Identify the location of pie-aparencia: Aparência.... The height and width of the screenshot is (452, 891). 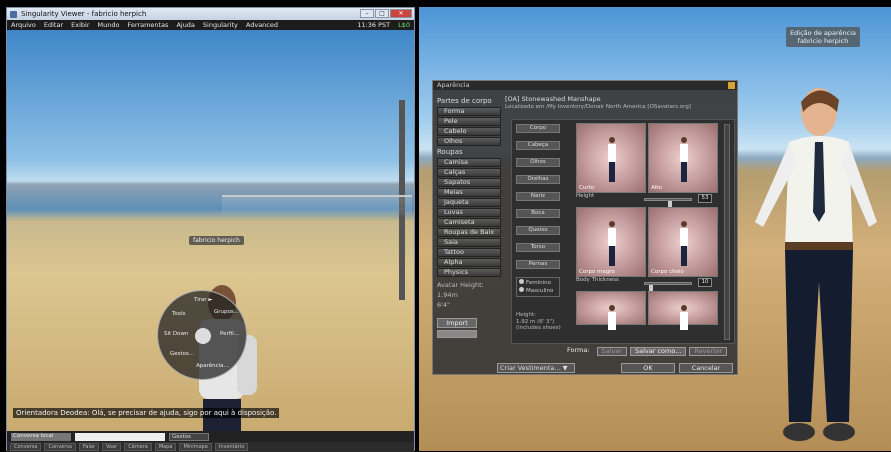
(212, 366).